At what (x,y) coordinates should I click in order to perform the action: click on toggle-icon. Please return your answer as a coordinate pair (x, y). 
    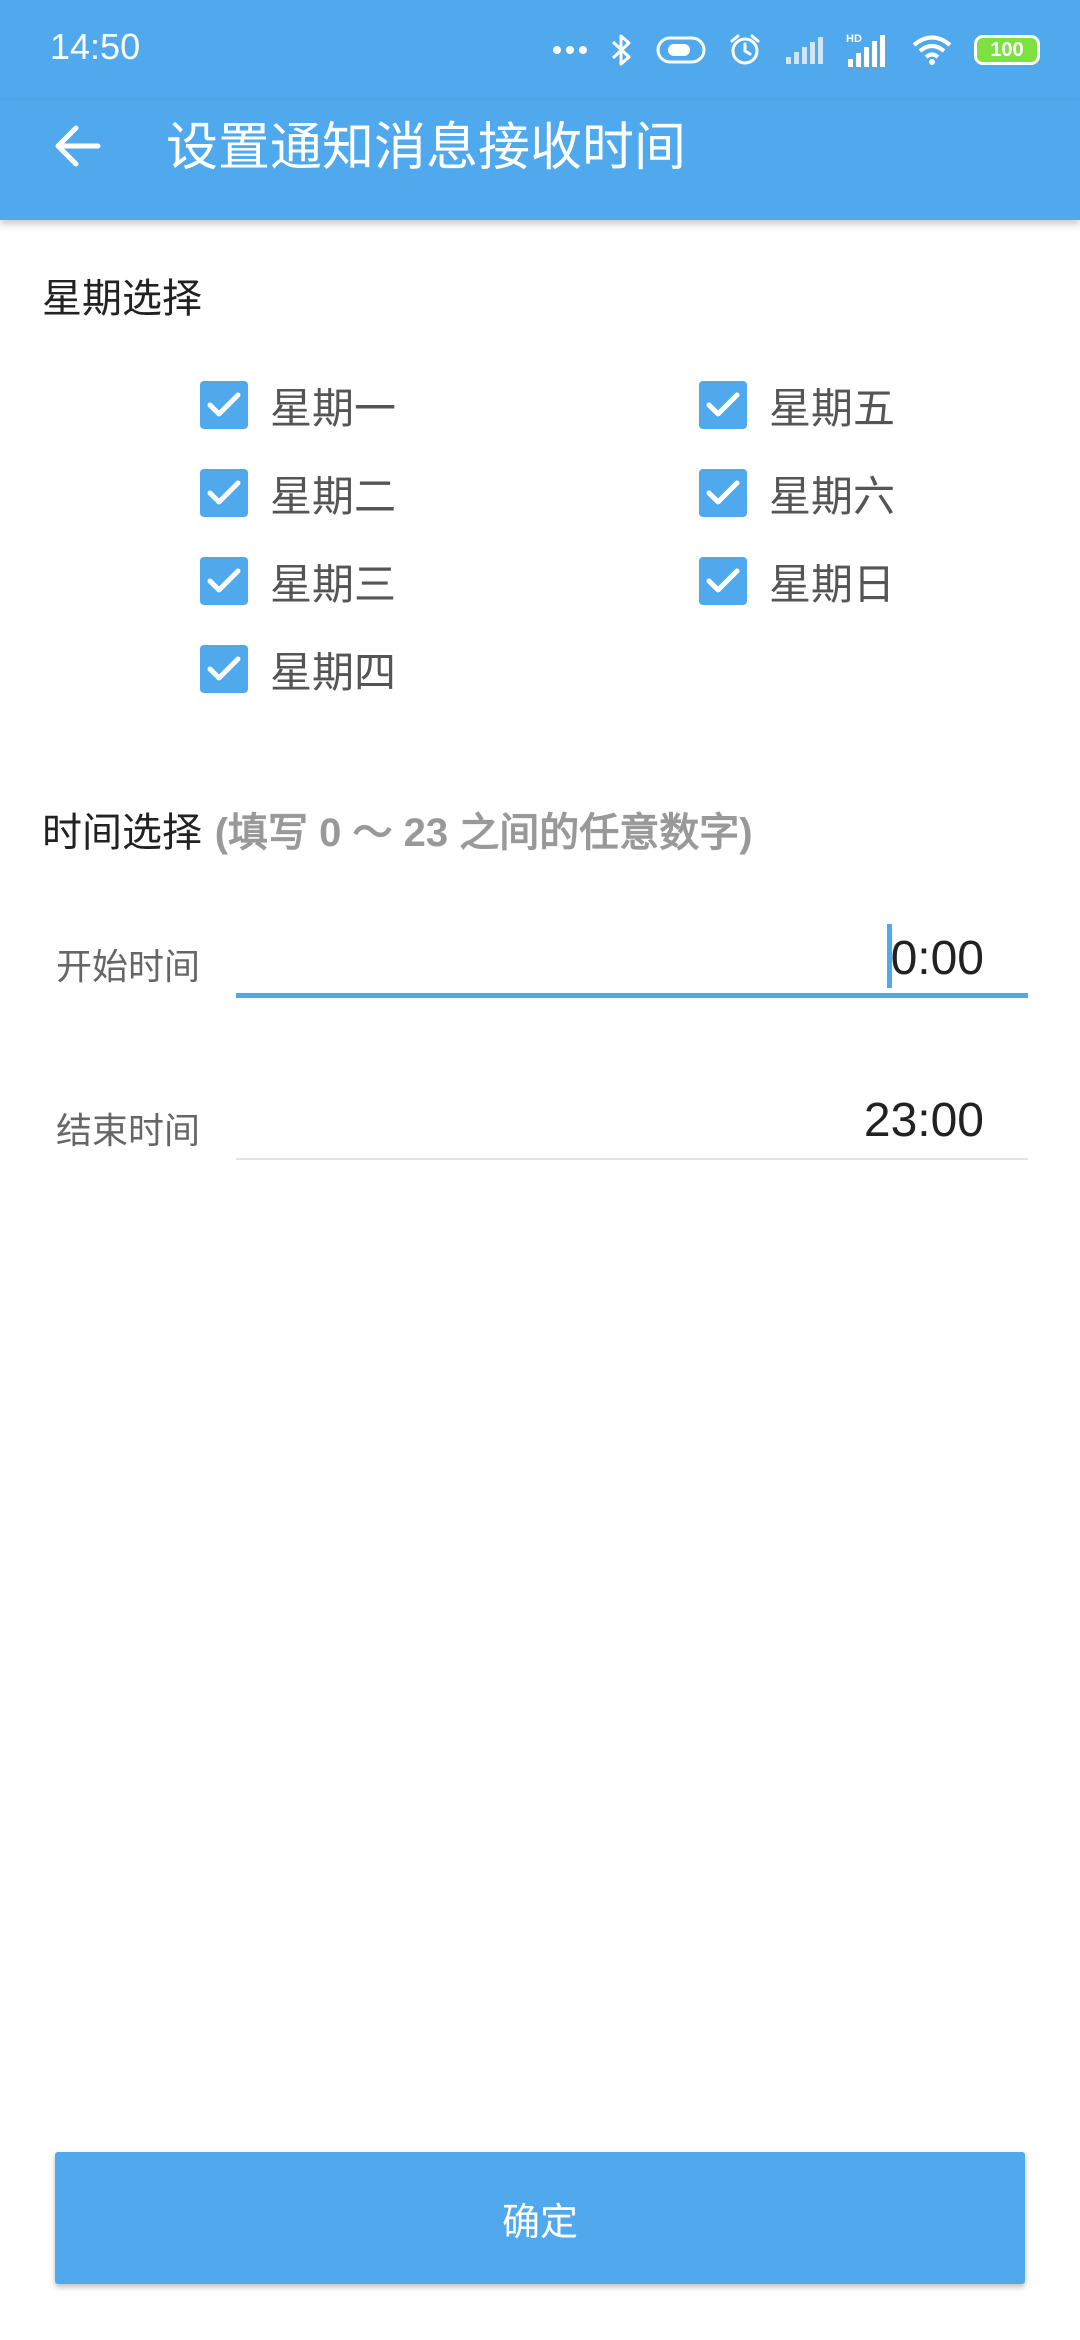
    Looking at the image, I should click on (681, 50).